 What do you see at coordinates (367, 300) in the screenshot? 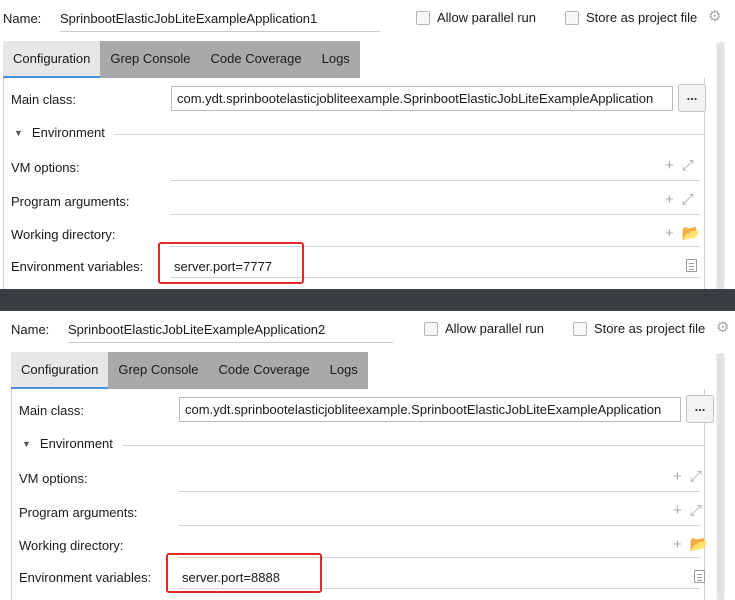
I see `separator-bar` at bounding box center [367, 300].